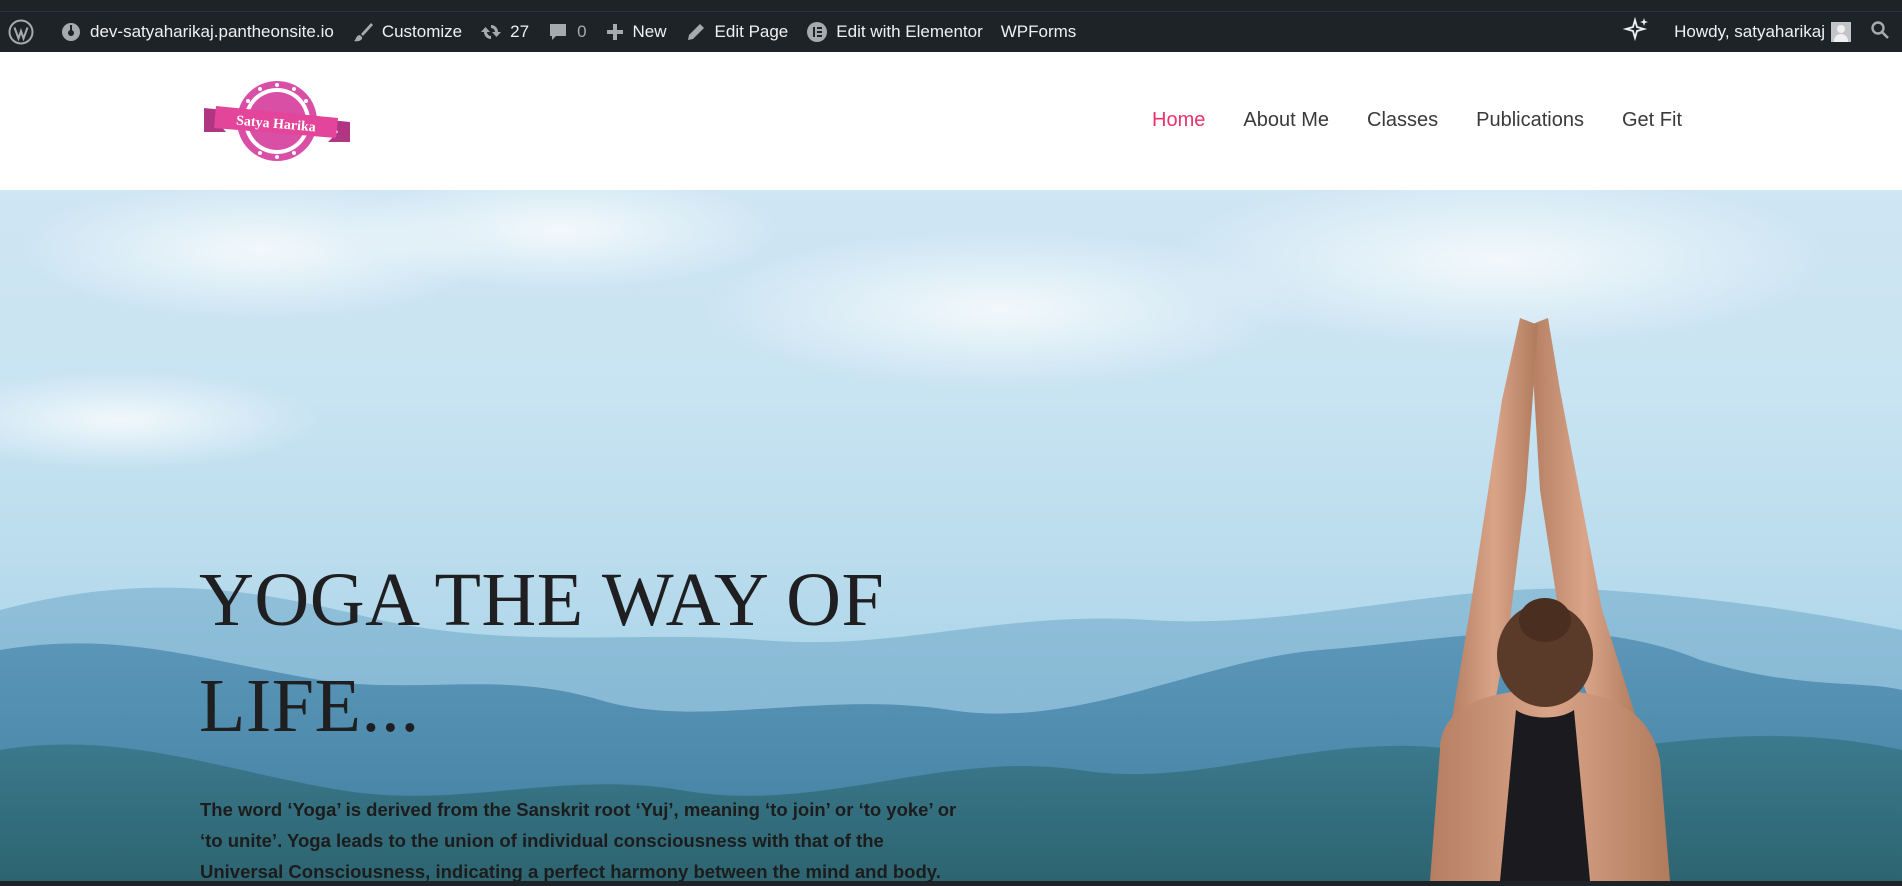 The width and height of the screenshot is (1902, 886). What do you see at coordinates (1178, 120) in the screenshot?
I see `nav-item-home: Home` at bounding box center [1178, 120].